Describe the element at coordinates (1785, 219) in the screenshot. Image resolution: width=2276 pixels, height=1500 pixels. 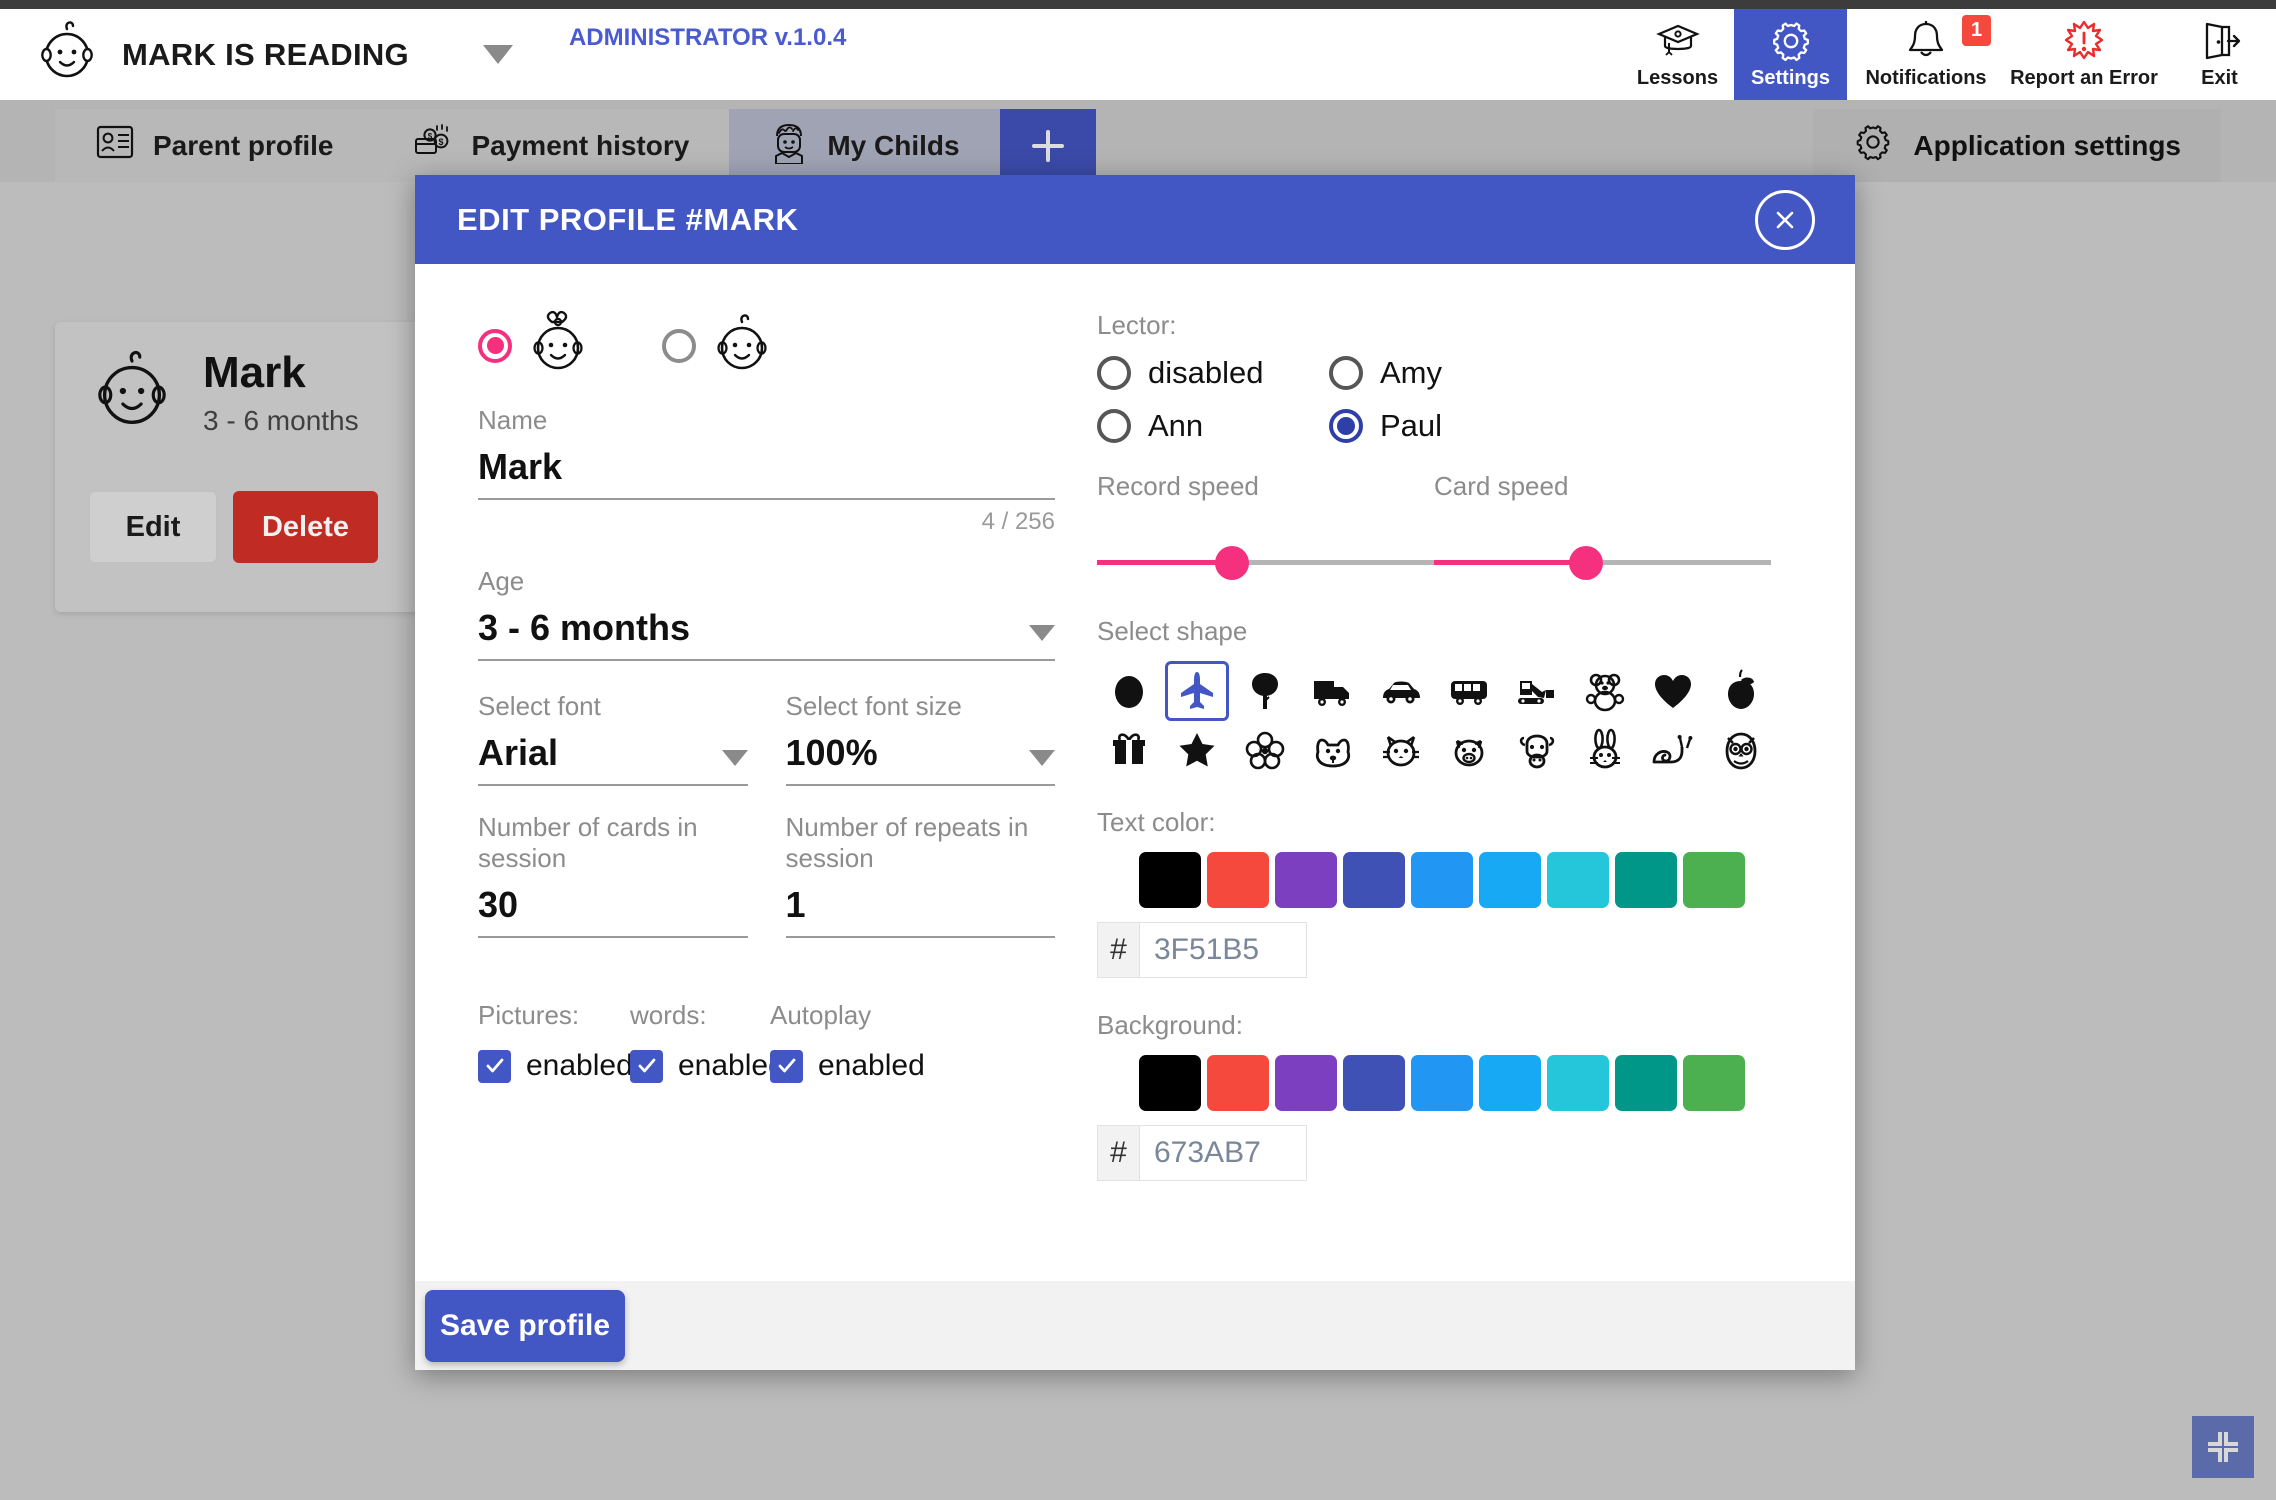
I see `close-modal-button` at that location.